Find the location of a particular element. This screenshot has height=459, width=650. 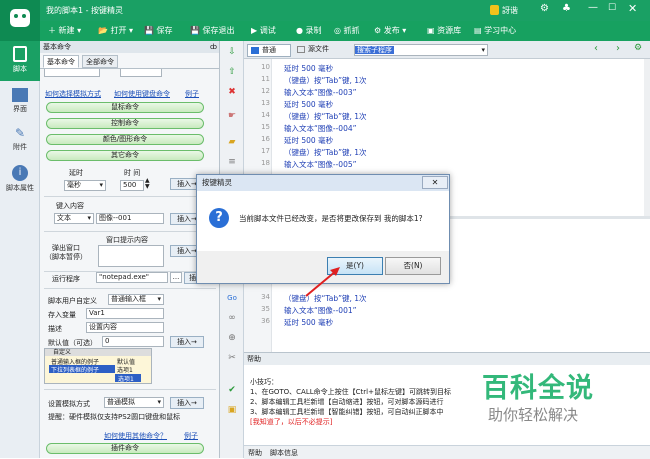

code-line: 输入文本“图像--001” is located at coordinates (320, 310).